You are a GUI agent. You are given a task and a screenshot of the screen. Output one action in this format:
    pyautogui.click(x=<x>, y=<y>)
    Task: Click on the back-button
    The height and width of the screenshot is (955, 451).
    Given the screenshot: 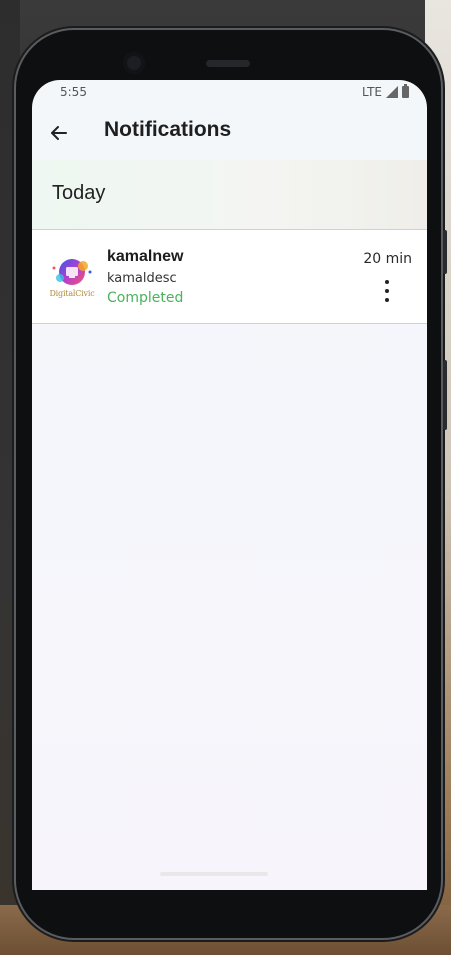 What is the action you would take?
    pyautogui.click(x=59, y=133)
    